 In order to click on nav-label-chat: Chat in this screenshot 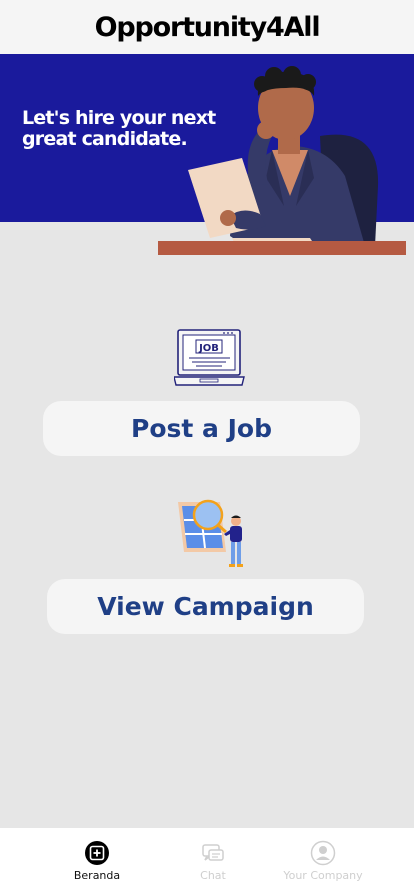, I will do `click(213, 875)`.